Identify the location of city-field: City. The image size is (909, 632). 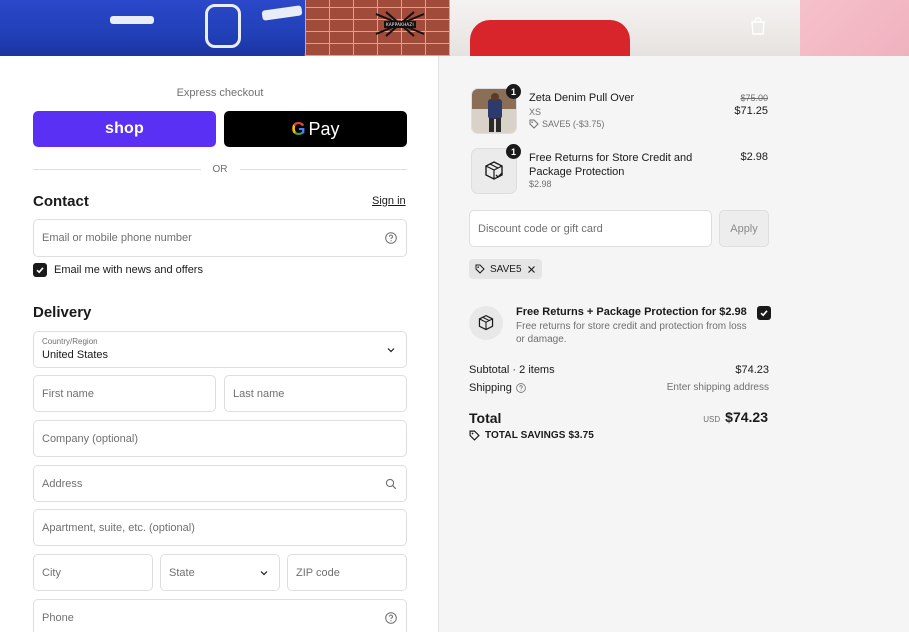
(93, 572).